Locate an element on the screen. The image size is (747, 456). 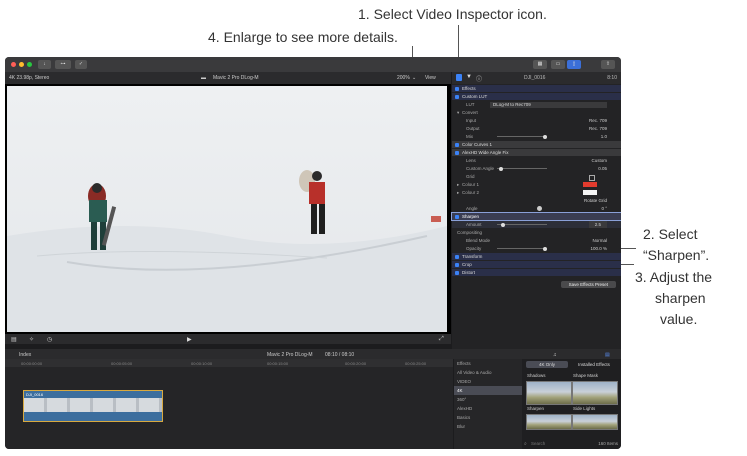
inspector-clip-name: DJI_0016 is located at coordinates (535, 78).